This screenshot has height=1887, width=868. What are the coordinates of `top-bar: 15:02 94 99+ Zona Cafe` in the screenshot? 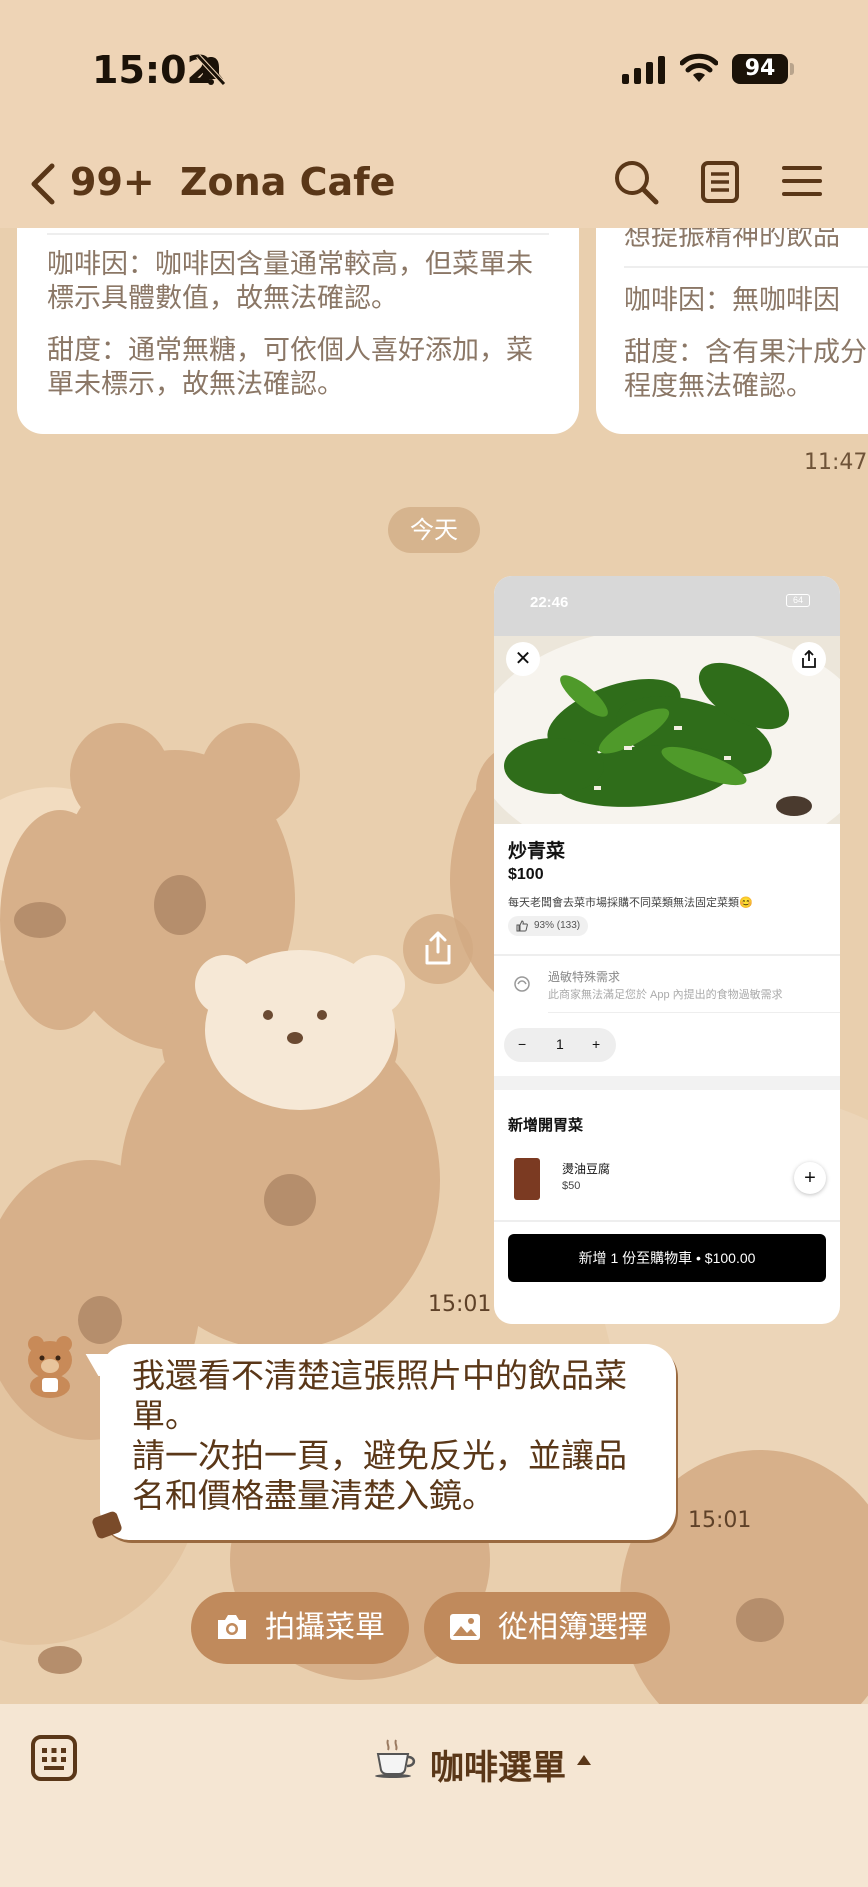 It's located at (434, 114).